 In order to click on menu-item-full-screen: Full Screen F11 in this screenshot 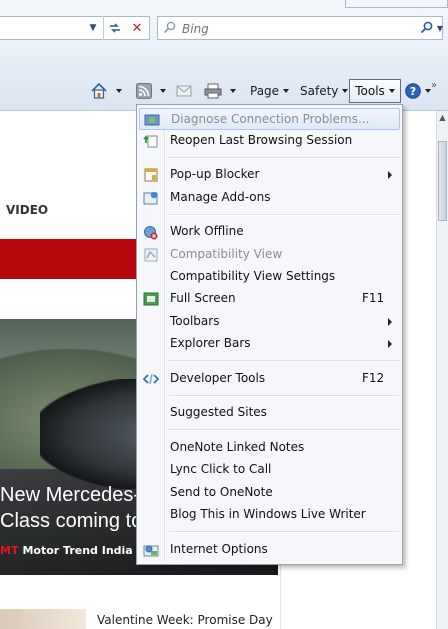, I will do `click(269, 299)`.